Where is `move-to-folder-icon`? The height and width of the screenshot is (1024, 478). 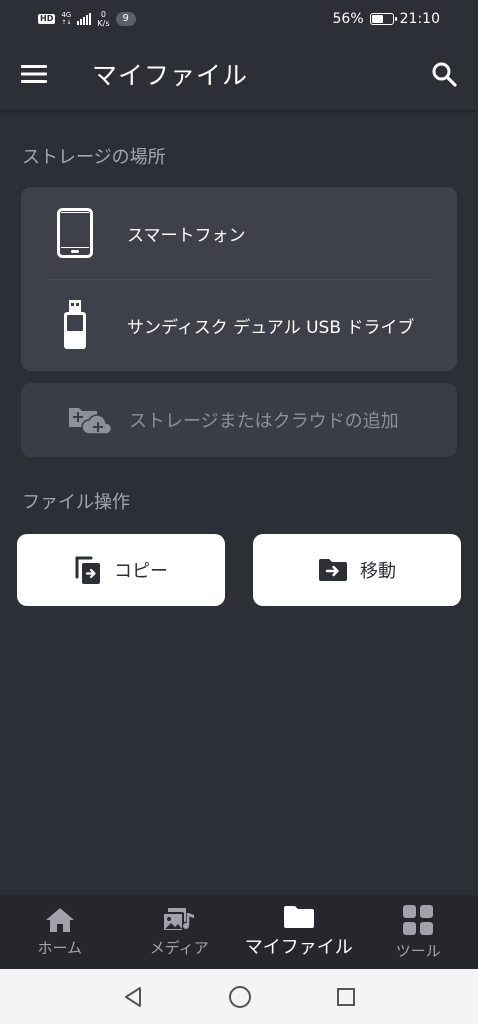 move-to-folder-icon is located at coordinates (333, 570).